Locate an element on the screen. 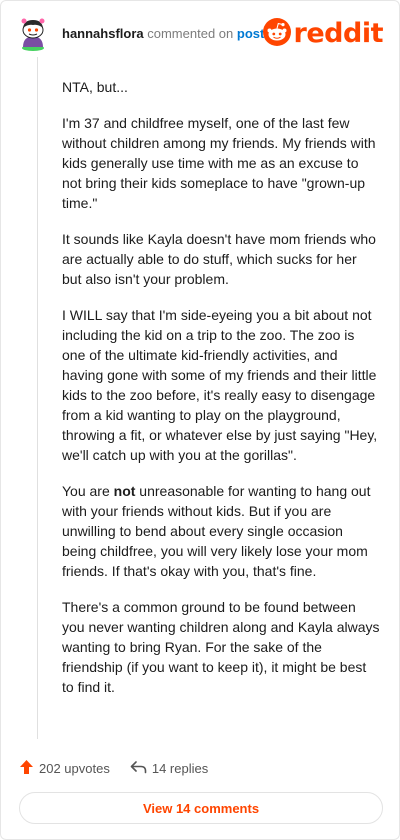 Image resolution: width=400 pixels, height=840 pixels. replies-button: 14 replies is located at coordinates (169, 768).